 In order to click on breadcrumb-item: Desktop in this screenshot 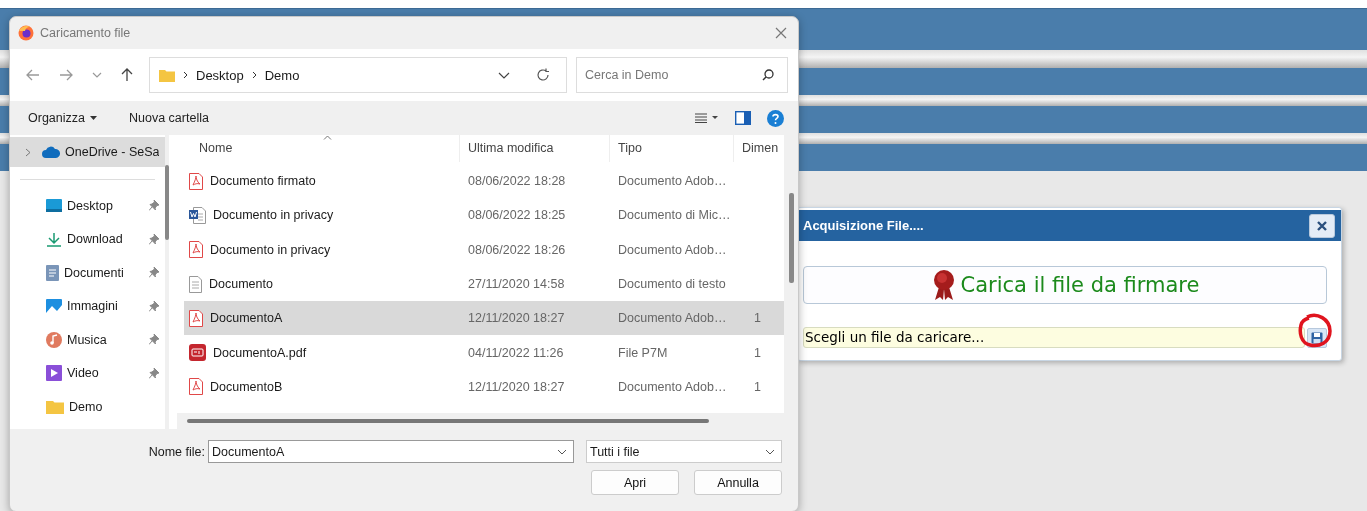, I will do `click(220, 75)`.